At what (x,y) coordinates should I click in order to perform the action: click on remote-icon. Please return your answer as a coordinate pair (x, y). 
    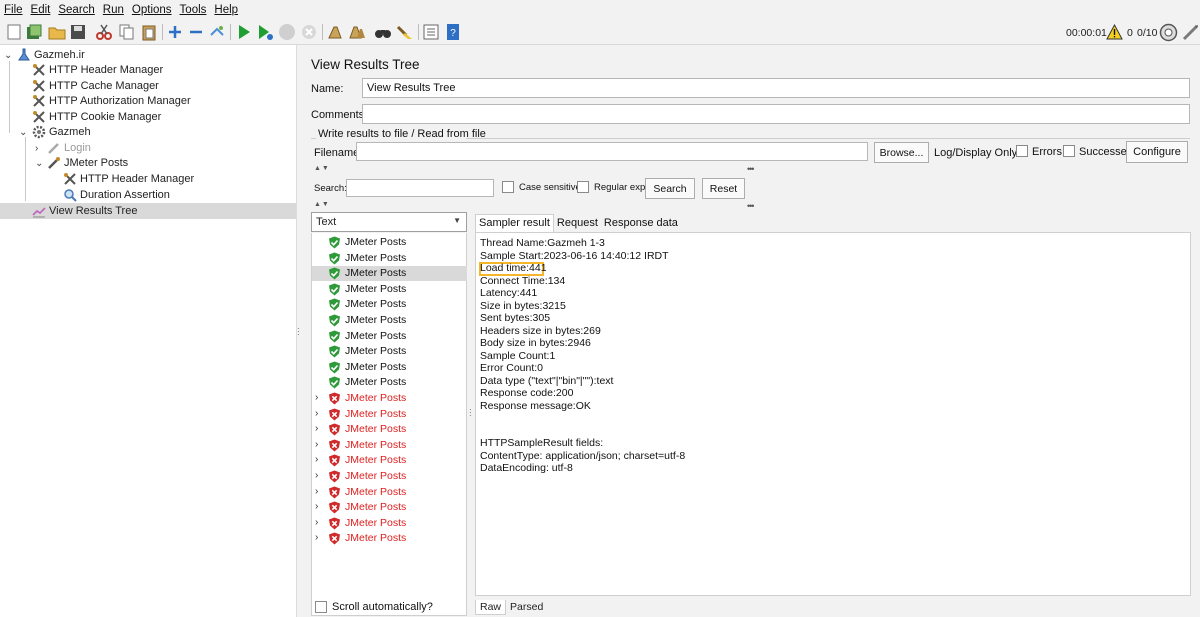
    Looking at the image, I should click on (1168, 32).